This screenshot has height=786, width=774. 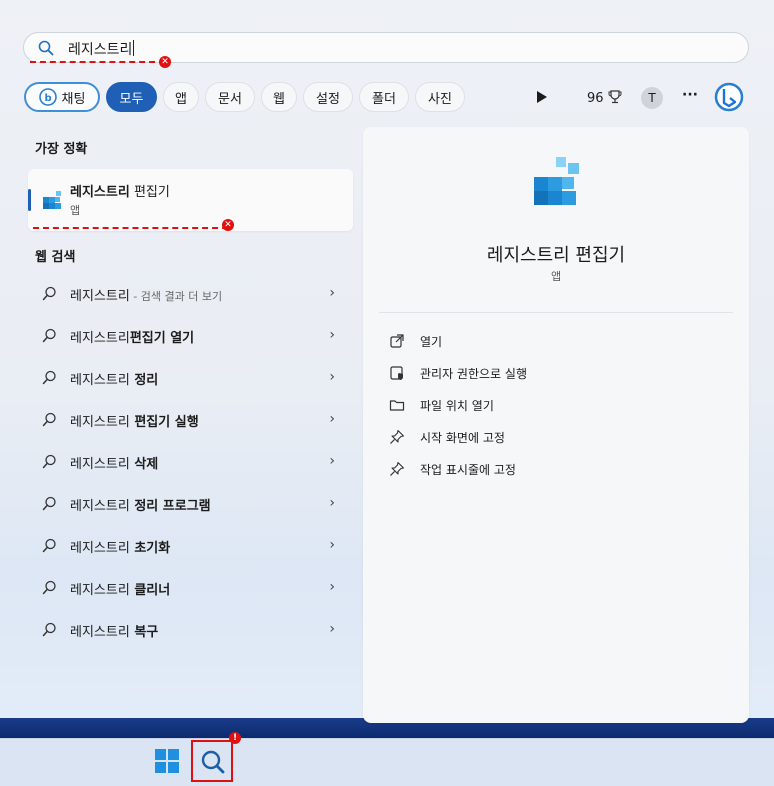 I want to click on web-search-item: 레지스트리 복구 ›, so click(x=190, y=630).